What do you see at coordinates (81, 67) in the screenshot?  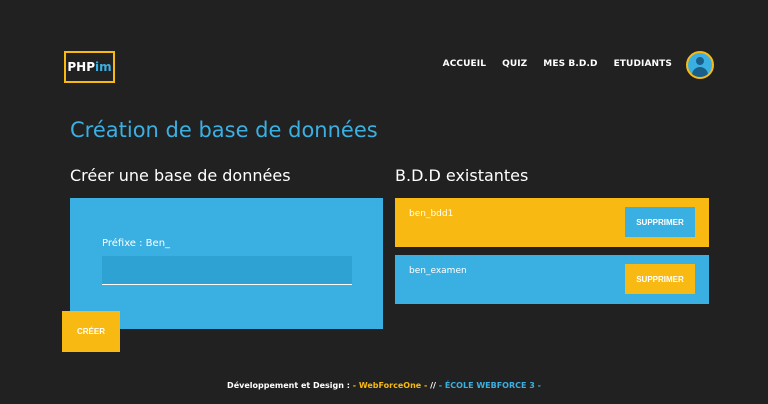 I see `logo-text-php: PHP` at bounding box center [81, 67].